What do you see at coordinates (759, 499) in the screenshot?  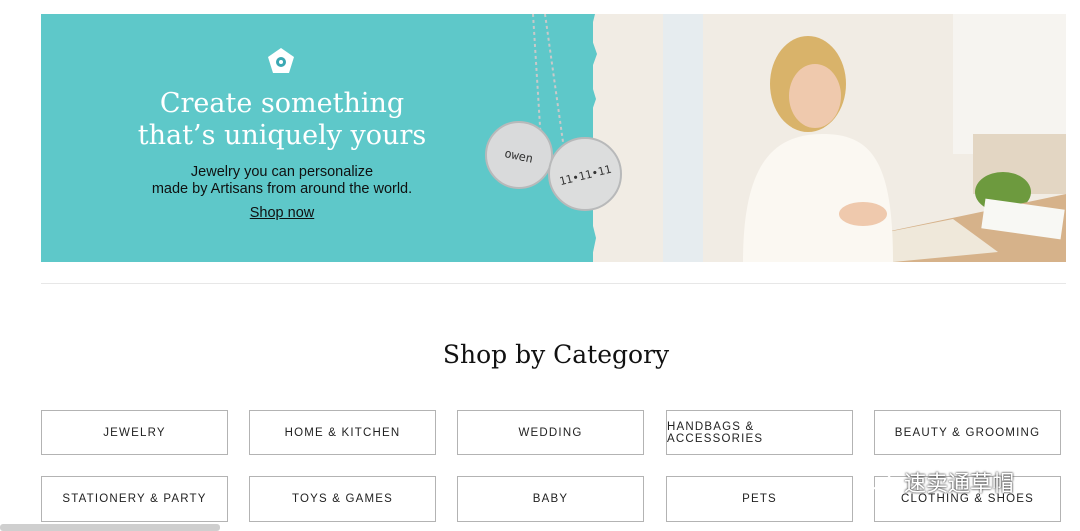 I see `category-pets: PETS` at bounding box center [759, 499].